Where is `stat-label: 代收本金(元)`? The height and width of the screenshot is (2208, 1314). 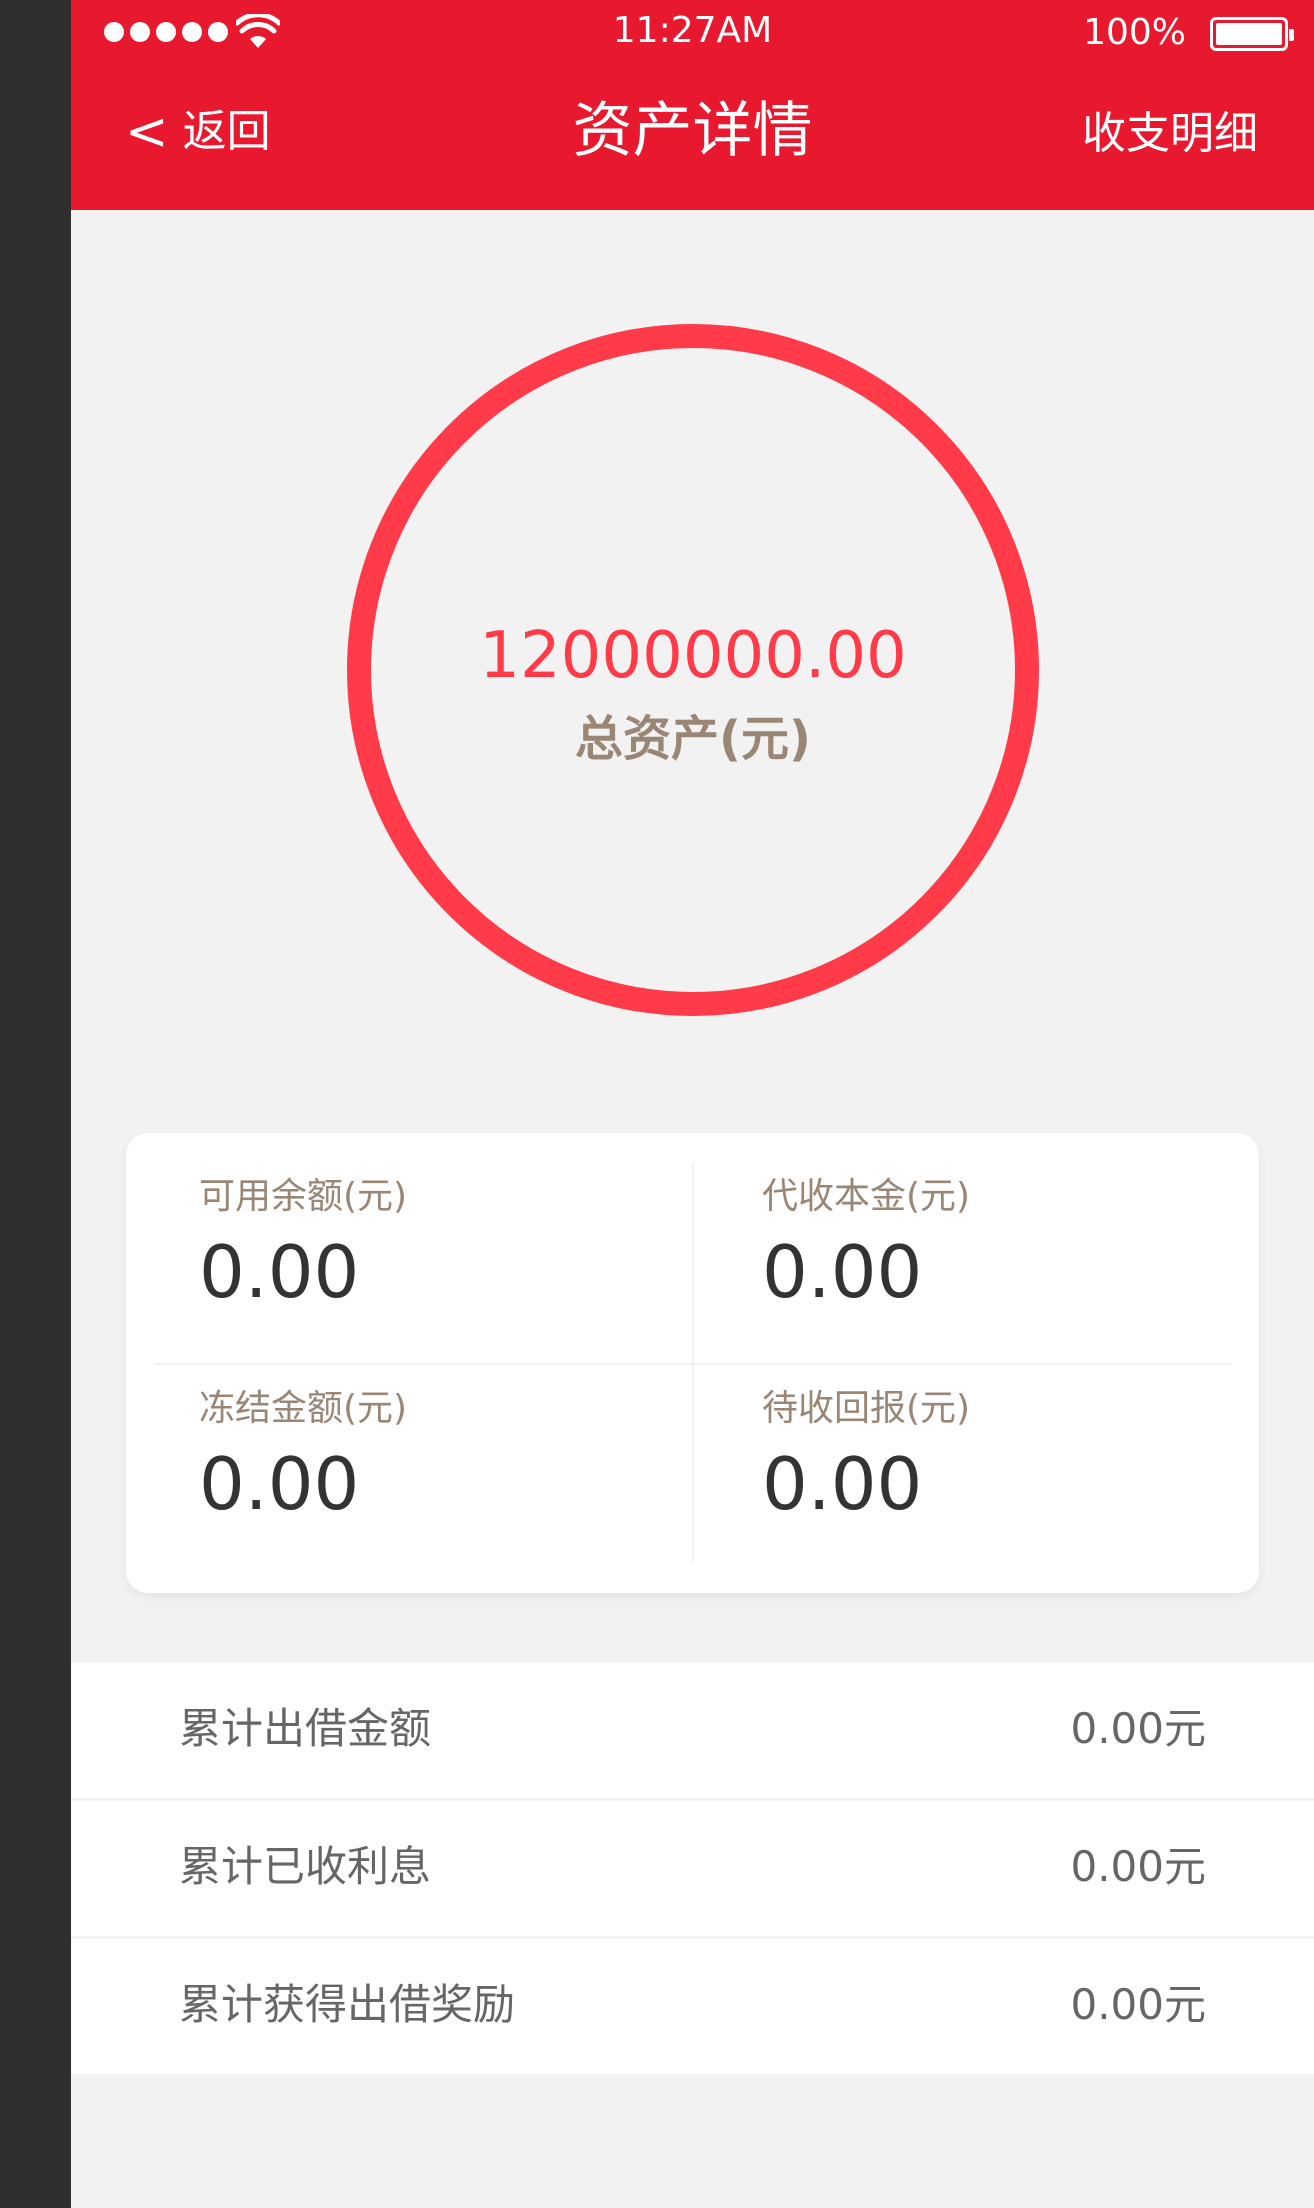 stat-label: 代收本金(元) is located at coordinates (866, 1196).